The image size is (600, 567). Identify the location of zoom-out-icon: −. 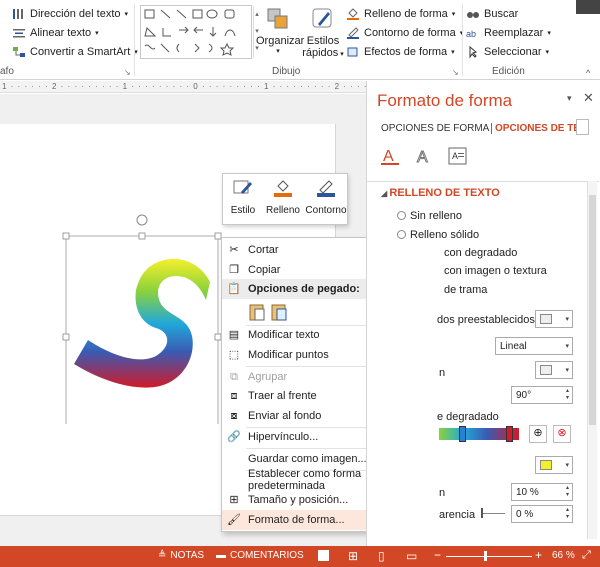
(437, 555).